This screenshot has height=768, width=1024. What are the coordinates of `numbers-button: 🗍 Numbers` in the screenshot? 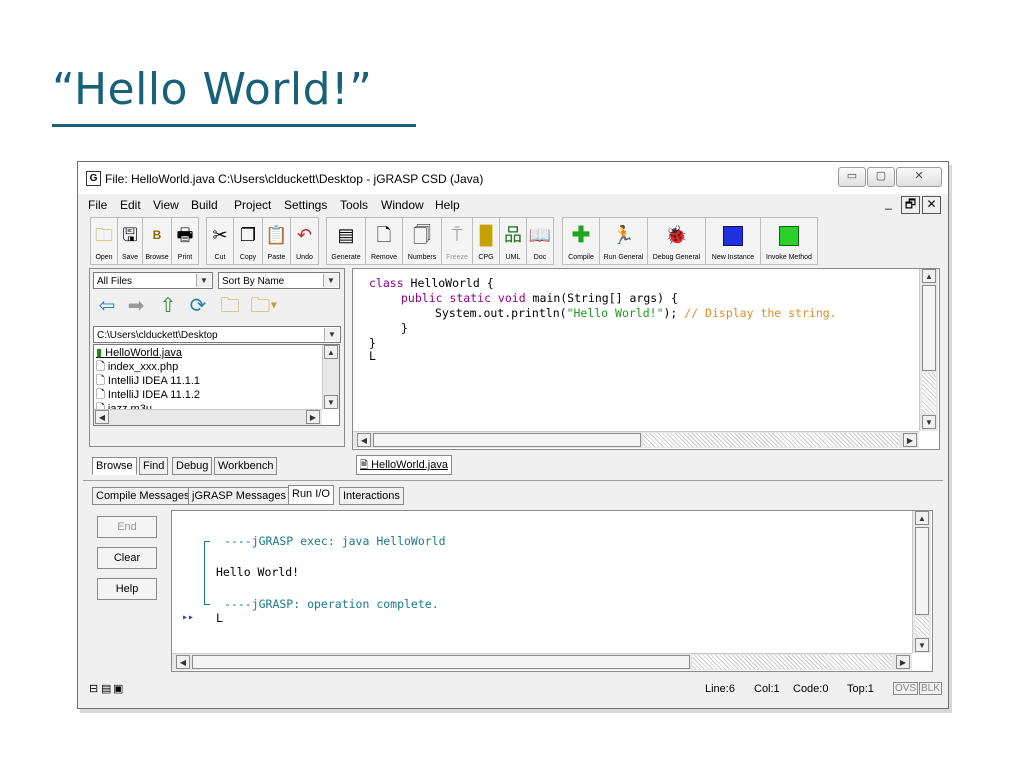 It's located at (422, 241).